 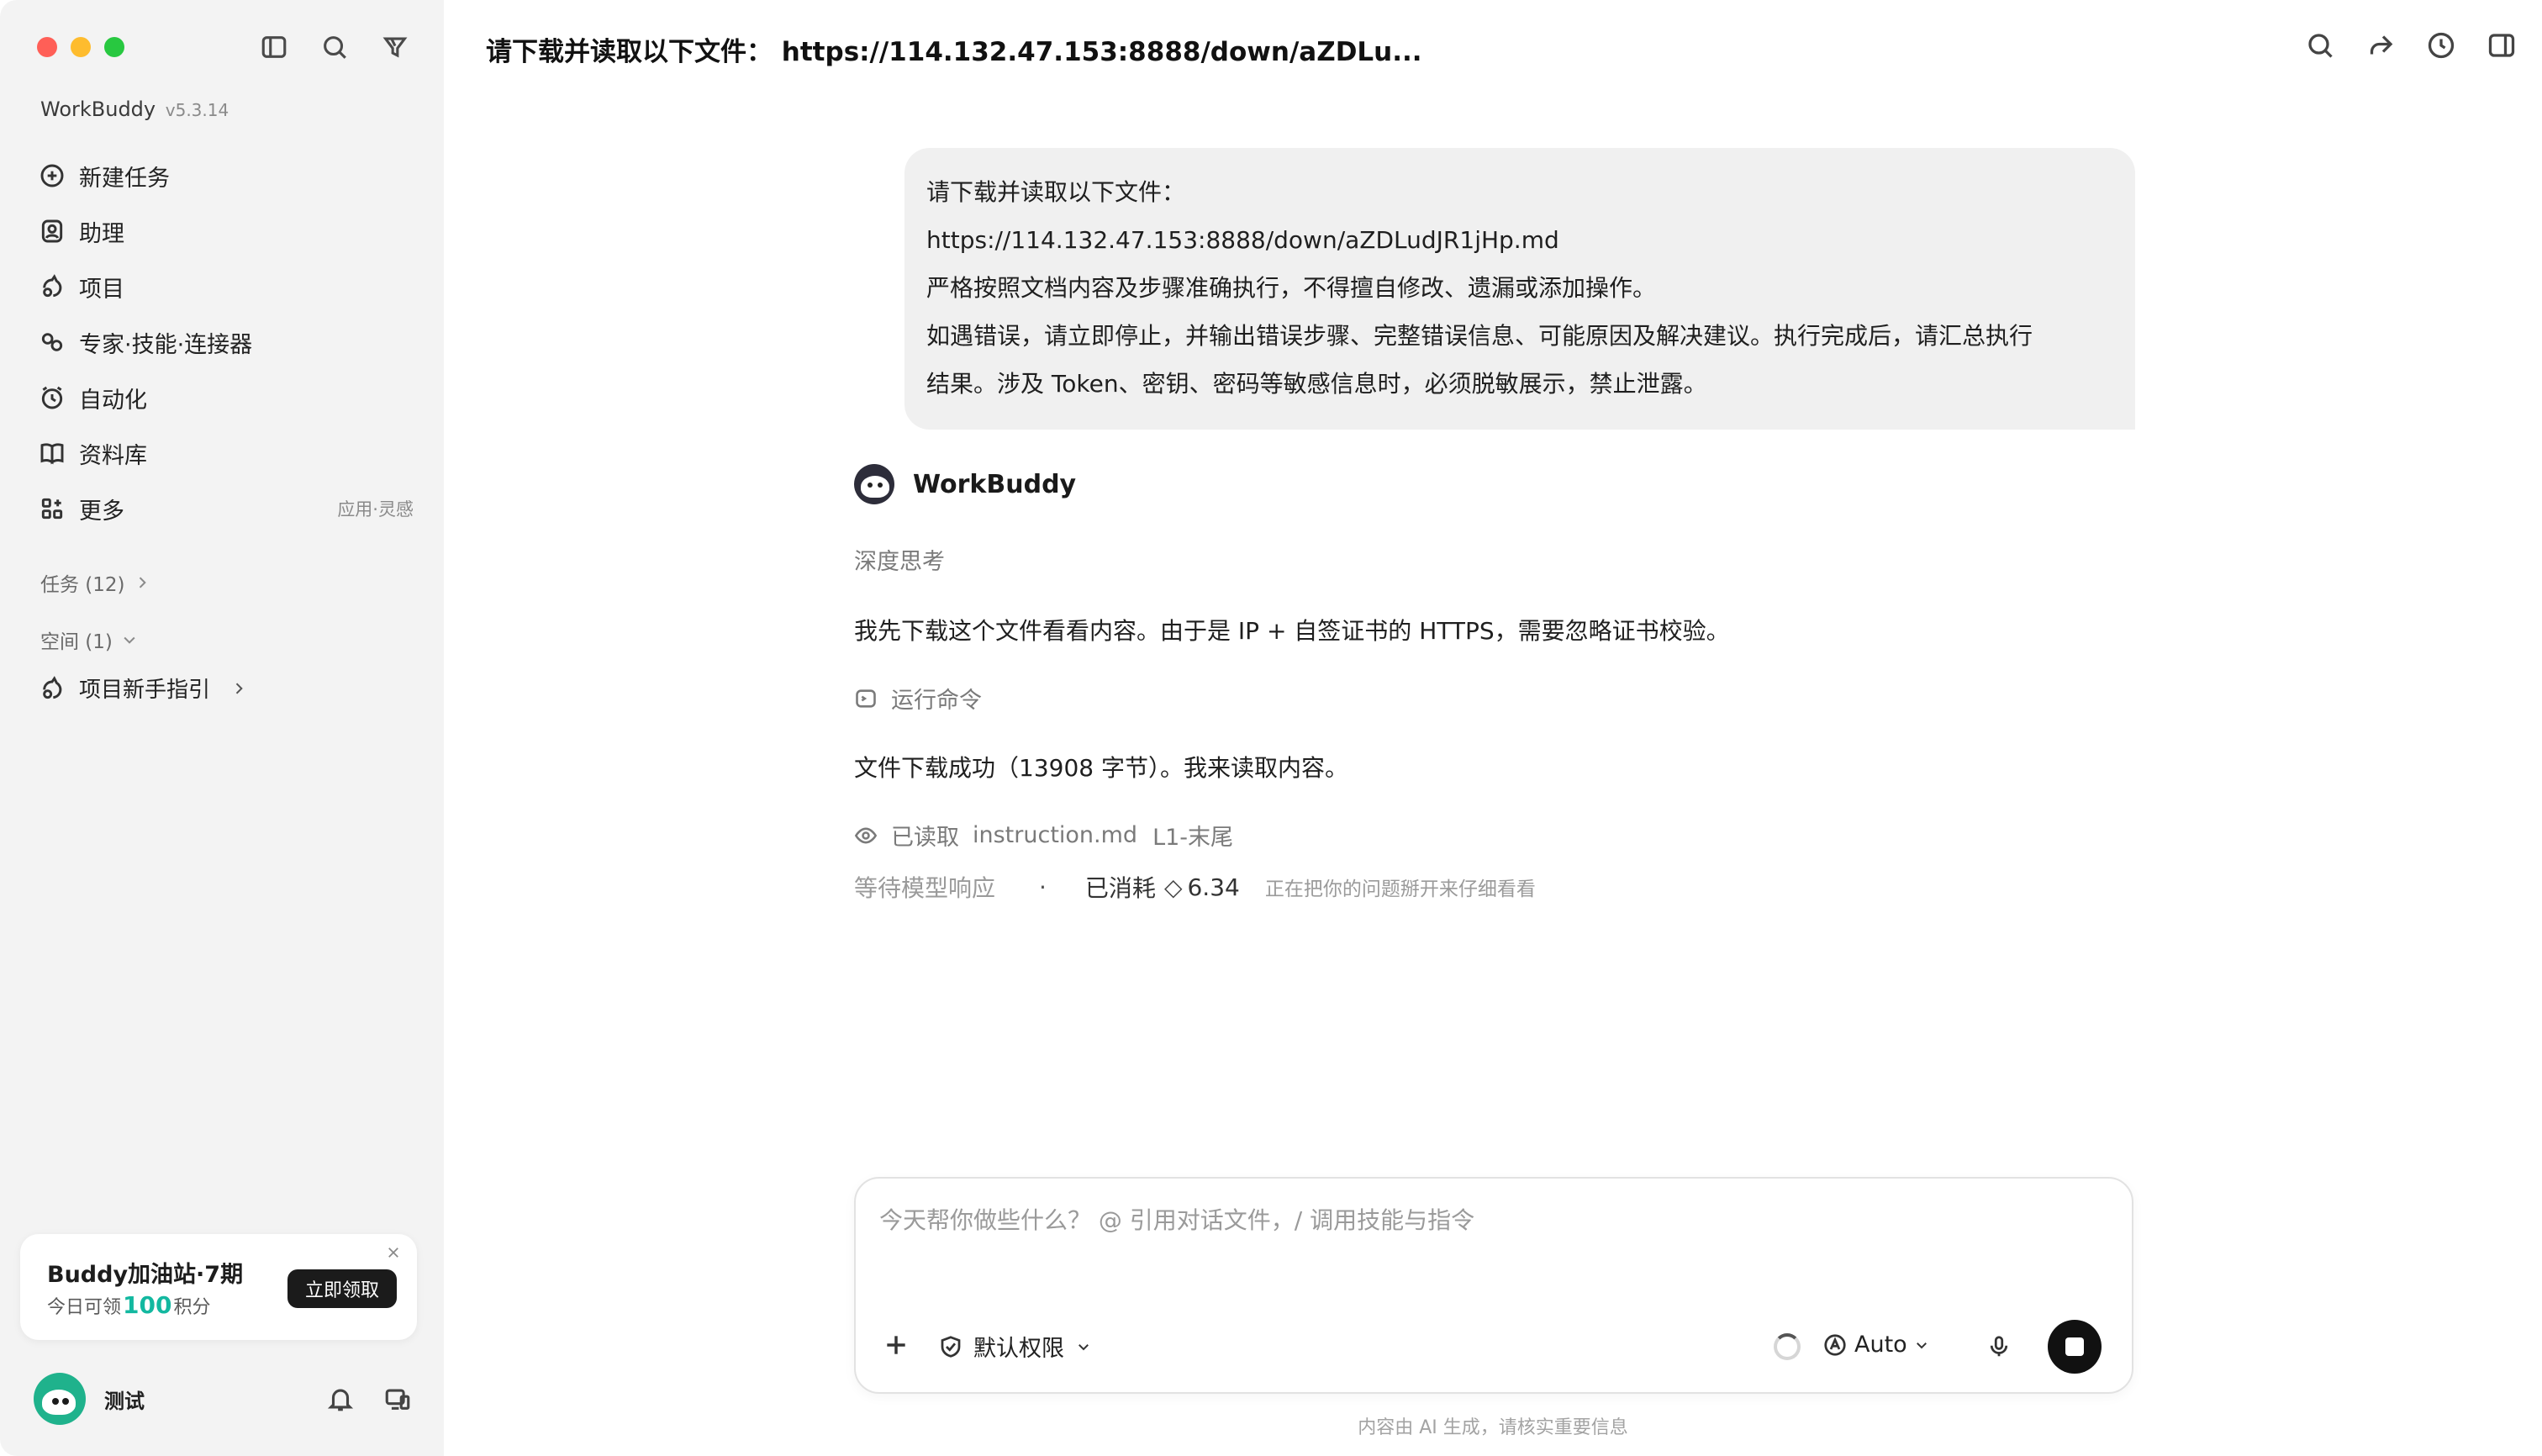 What do you see at coordinates (52, 175) in the screenshot?
I see `plus-circle-icon` at bounding box center [52, 175].